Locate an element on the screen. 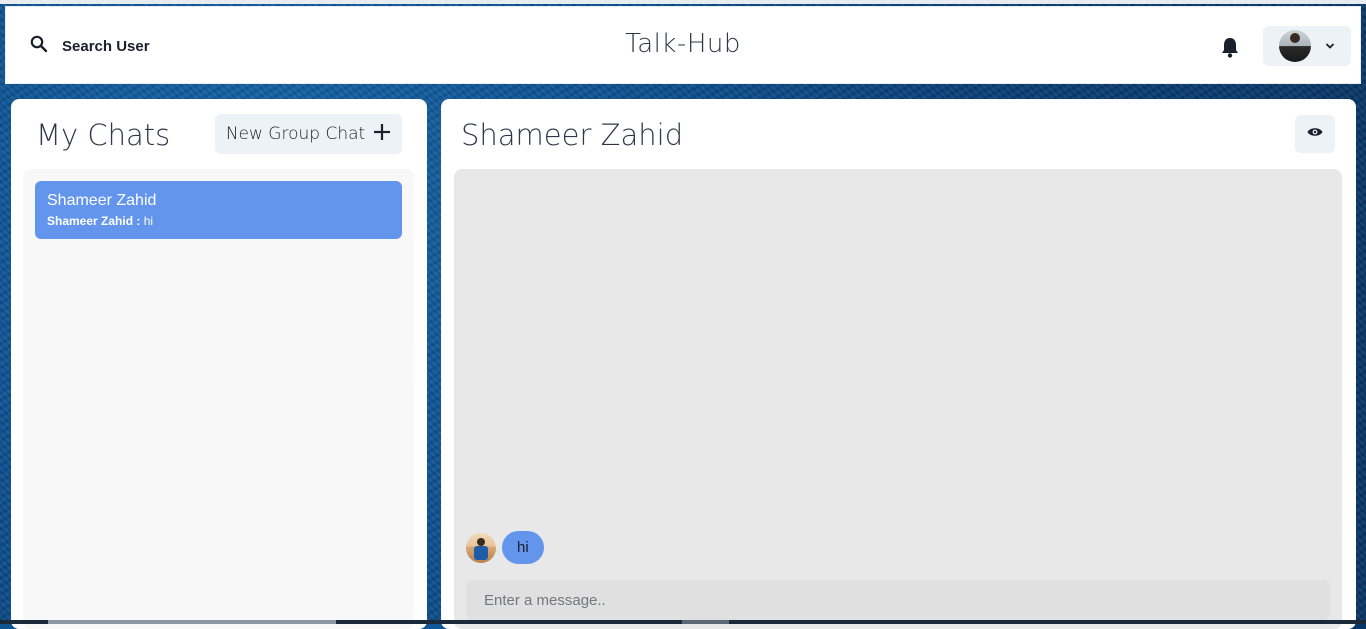  top-header: Search User Talk-Hub is located at coordinates (683, 45).